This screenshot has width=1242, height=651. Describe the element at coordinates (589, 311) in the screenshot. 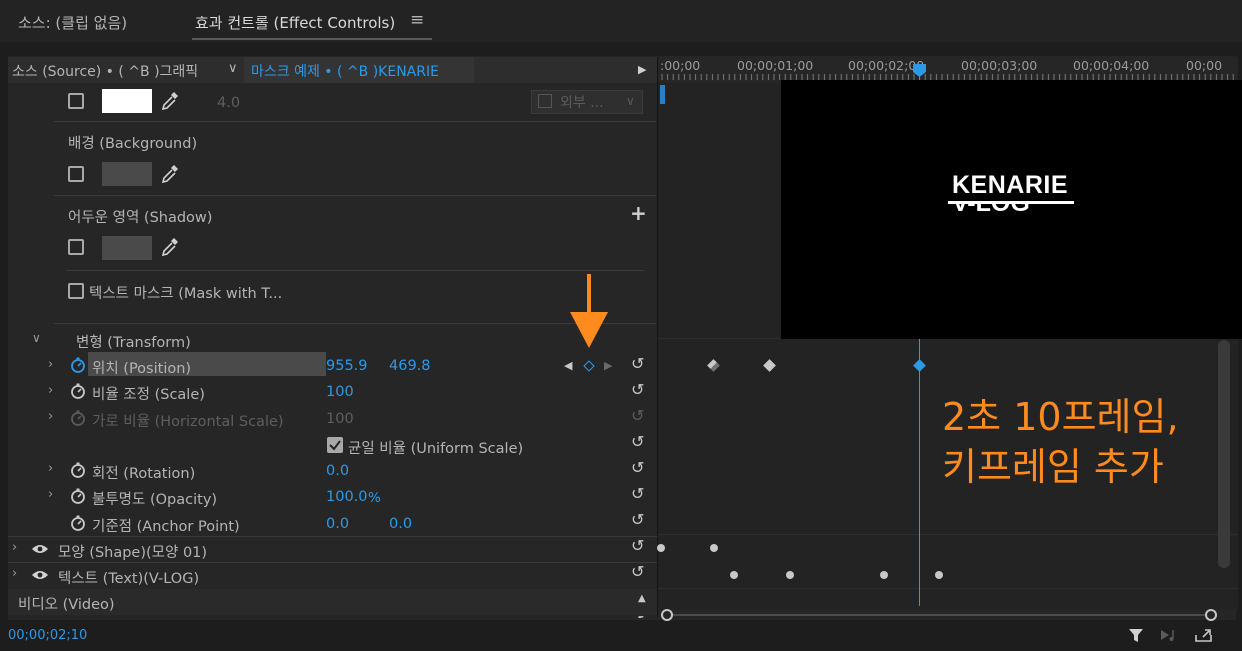

I see `annotation-arrow` at that location.